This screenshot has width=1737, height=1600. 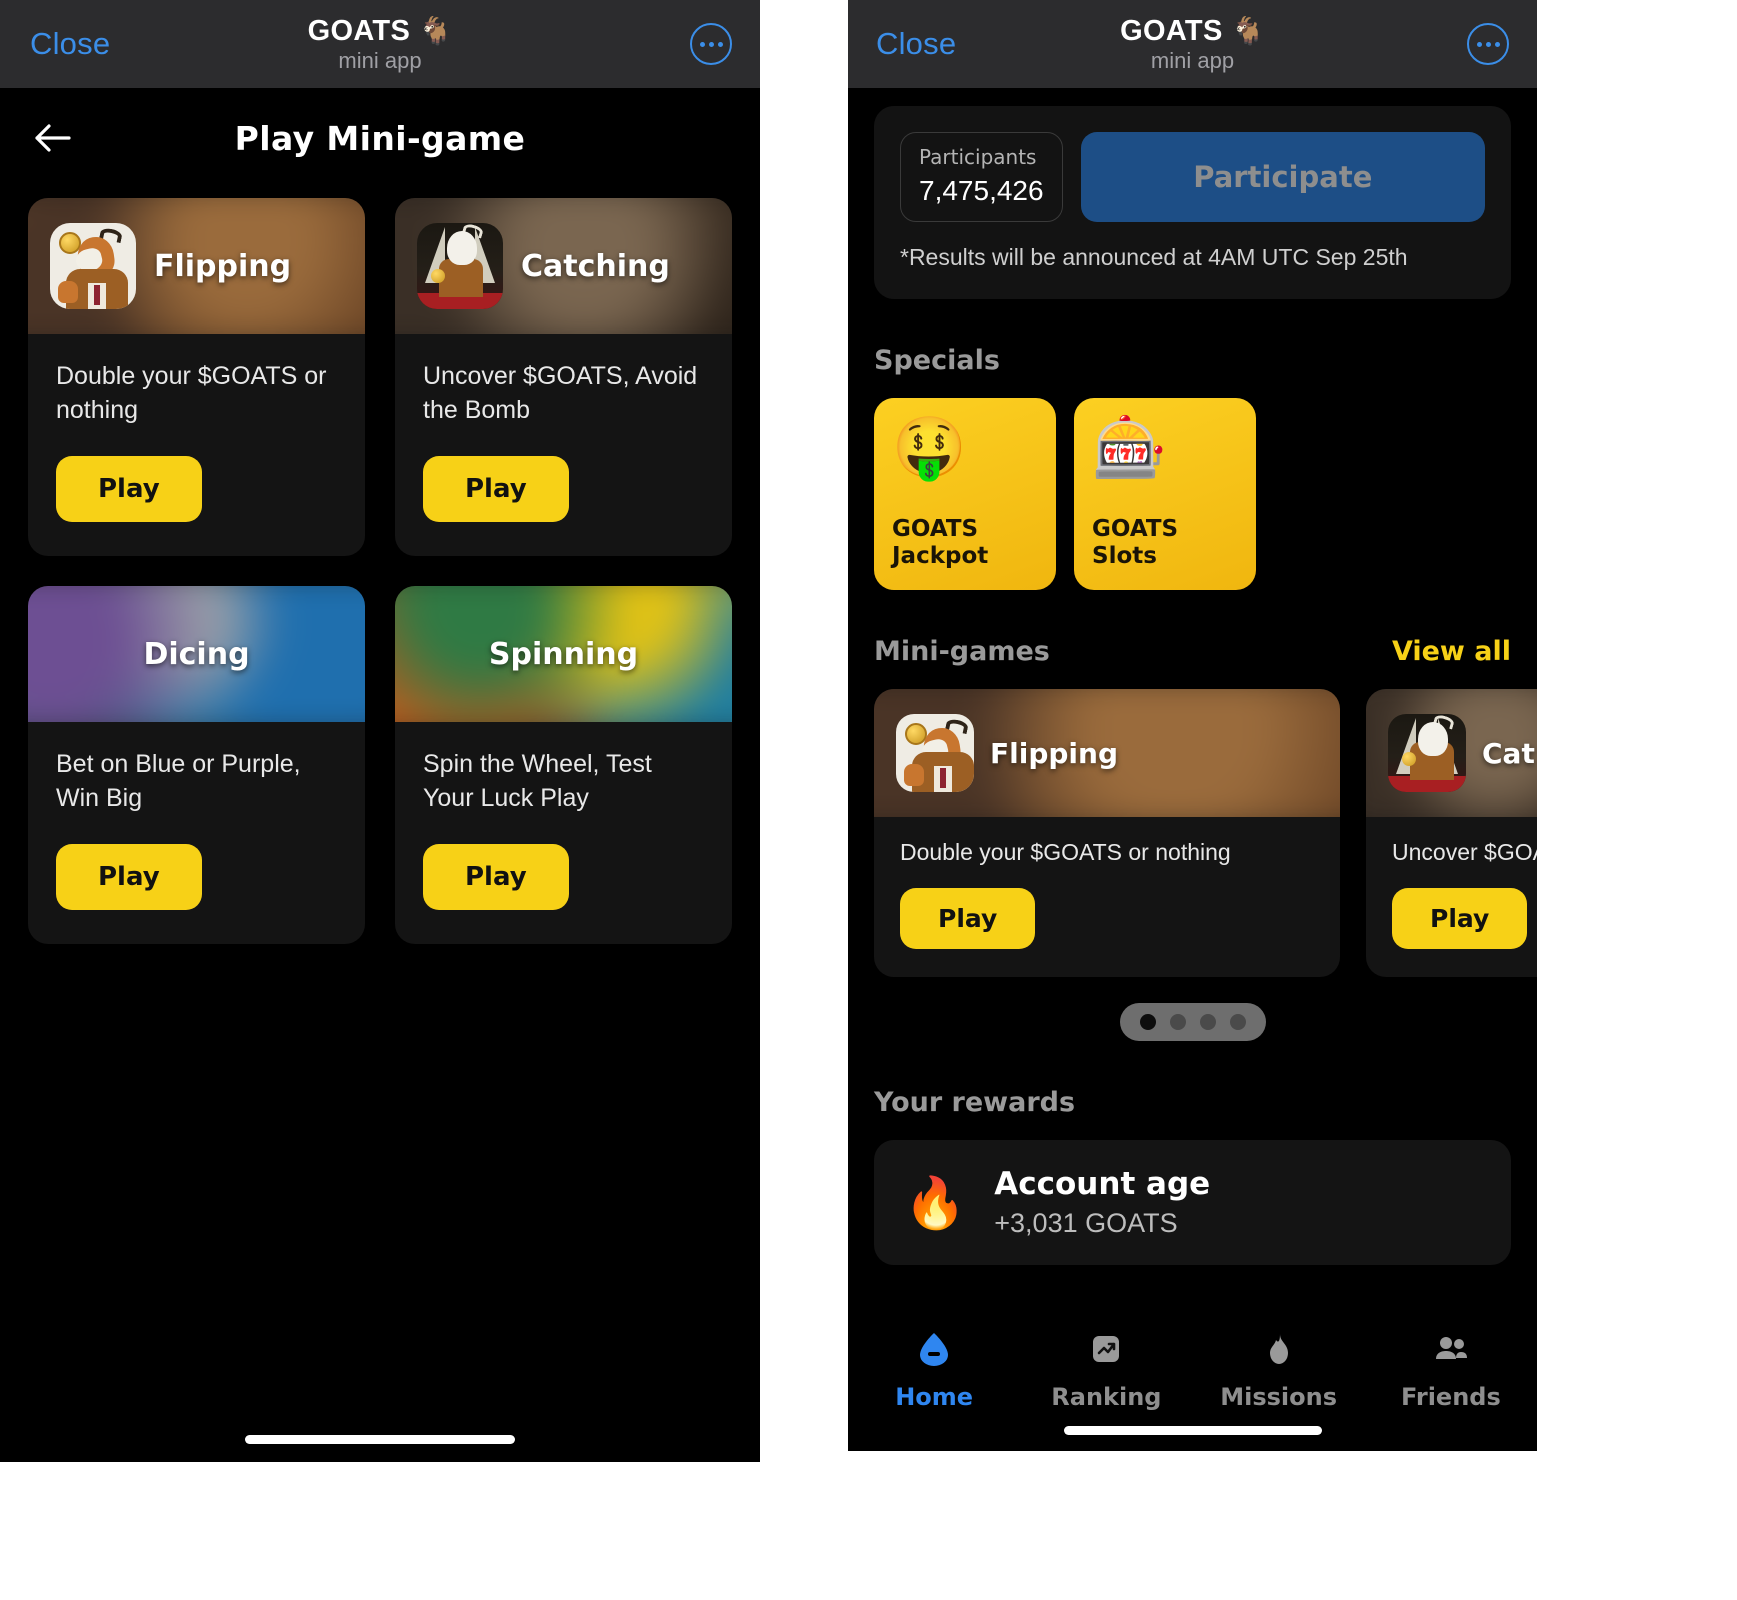 I want to click on tab-ranking: Ranking, so click(x=1106, y=1370).